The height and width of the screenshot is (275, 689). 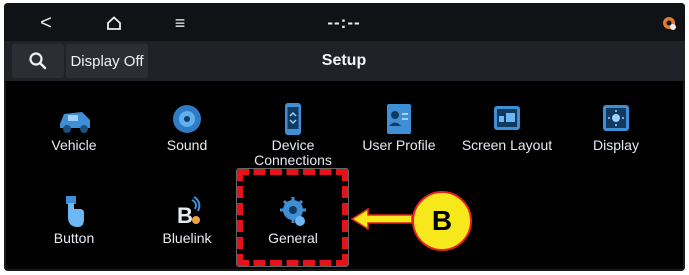 I want to click on sound-tile: Sound, so click(x=187, y=133).